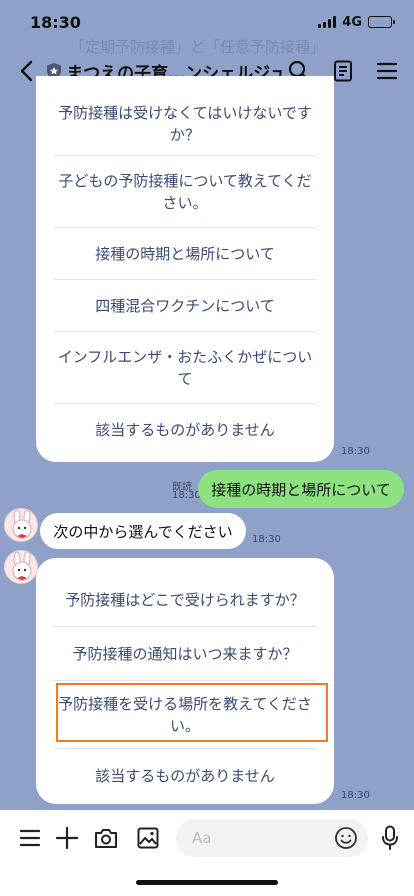  Describe the element at coordinates (343, 71) in the screenshot. I see `notes-icon` at that location.